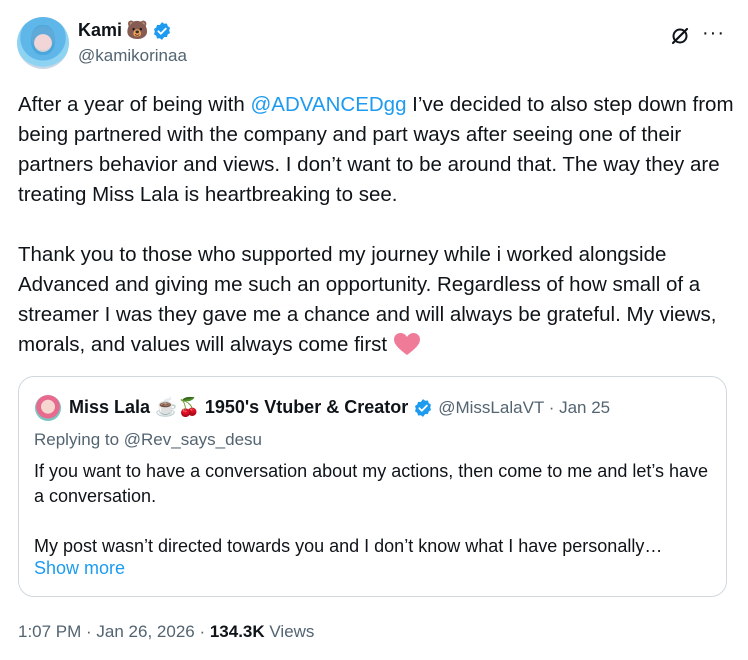 This screenshot has width=748, height=660. Describe the element at coordinates (132, 56) in the screenshot. I see `author-handle: @kamikorinaa` at that location.